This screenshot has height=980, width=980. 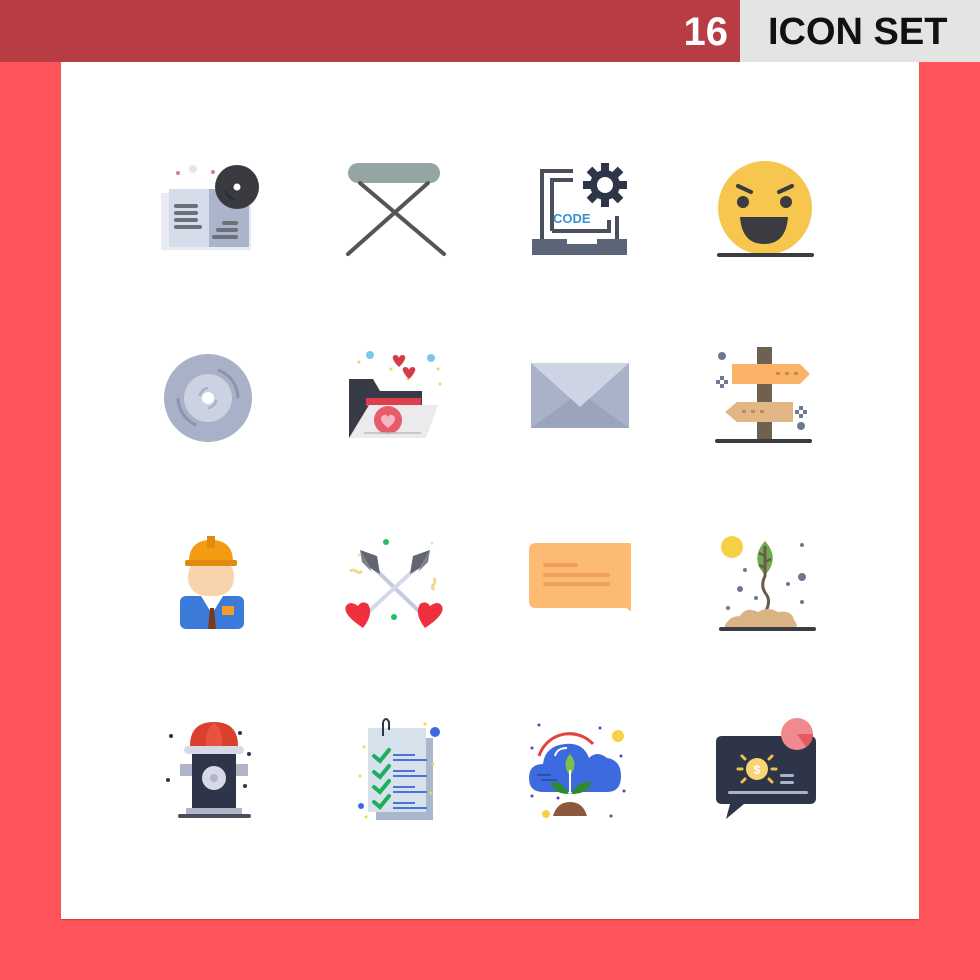 I want to click on plant-growth-icon, so click(x=761, y=583).